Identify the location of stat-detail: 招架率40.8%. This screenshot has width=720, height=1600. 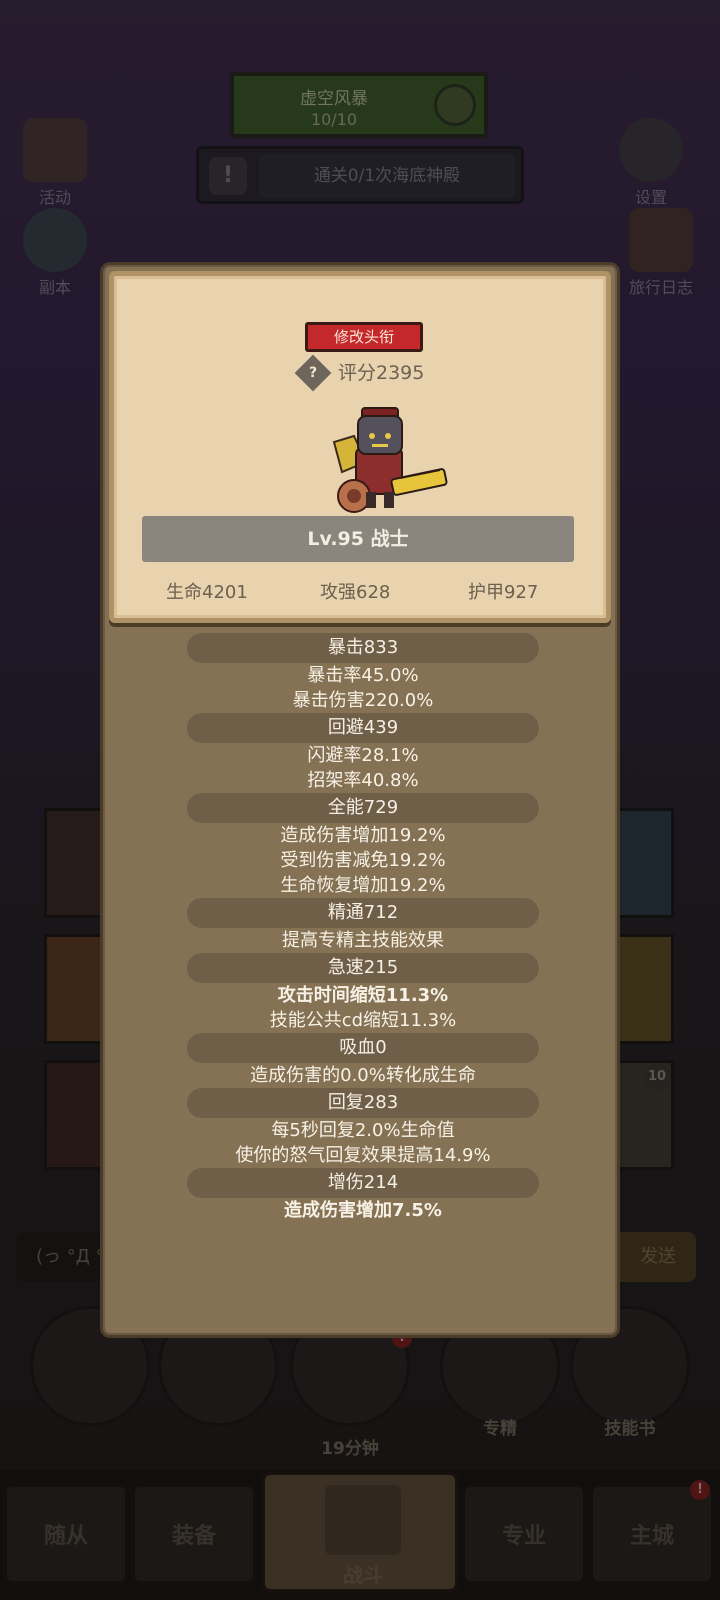
(363, 780).